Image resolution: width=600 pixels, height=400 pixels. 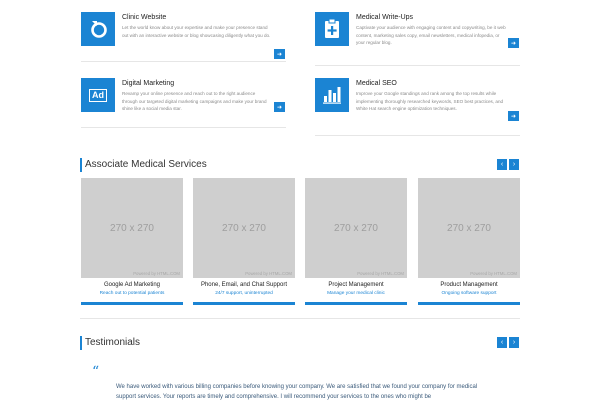 What do you see at coordinates (332, 95) in the screenshot?
I see `bar-chart-icon` at bounding box center [332, 95].